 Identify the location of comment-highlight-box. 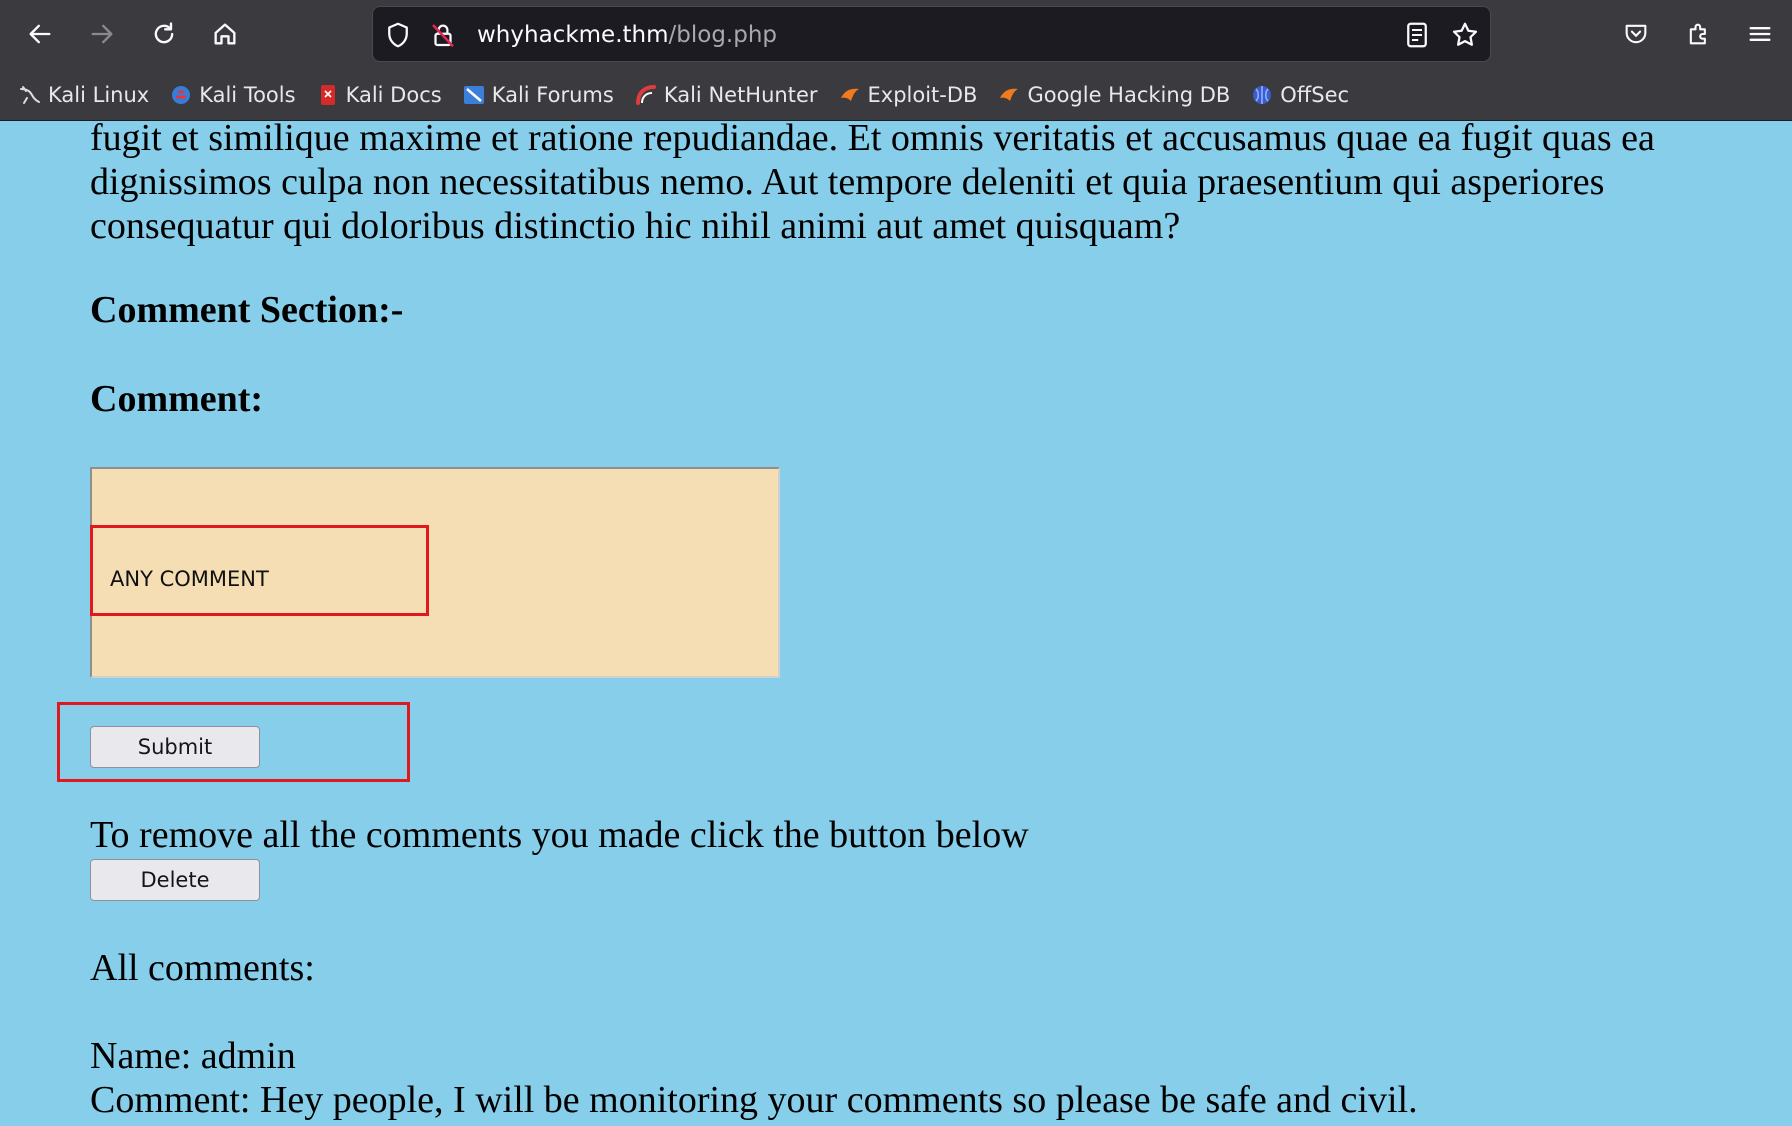
(259, 570).